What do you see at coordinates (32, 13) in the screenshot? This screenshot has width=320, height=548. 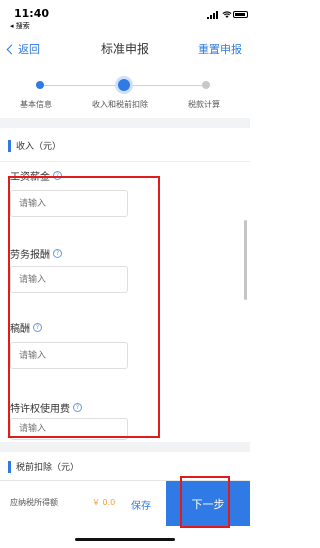 I see `status-time: 11:40` at bounding box center [32, 13].